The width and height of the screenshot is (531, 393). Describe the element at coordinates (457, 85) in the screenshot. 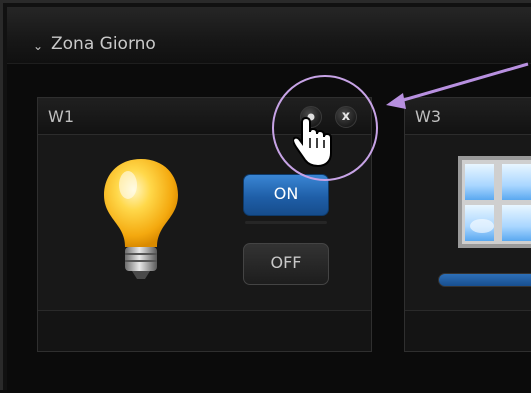

I see `annotation-arrow-icon` at that location.